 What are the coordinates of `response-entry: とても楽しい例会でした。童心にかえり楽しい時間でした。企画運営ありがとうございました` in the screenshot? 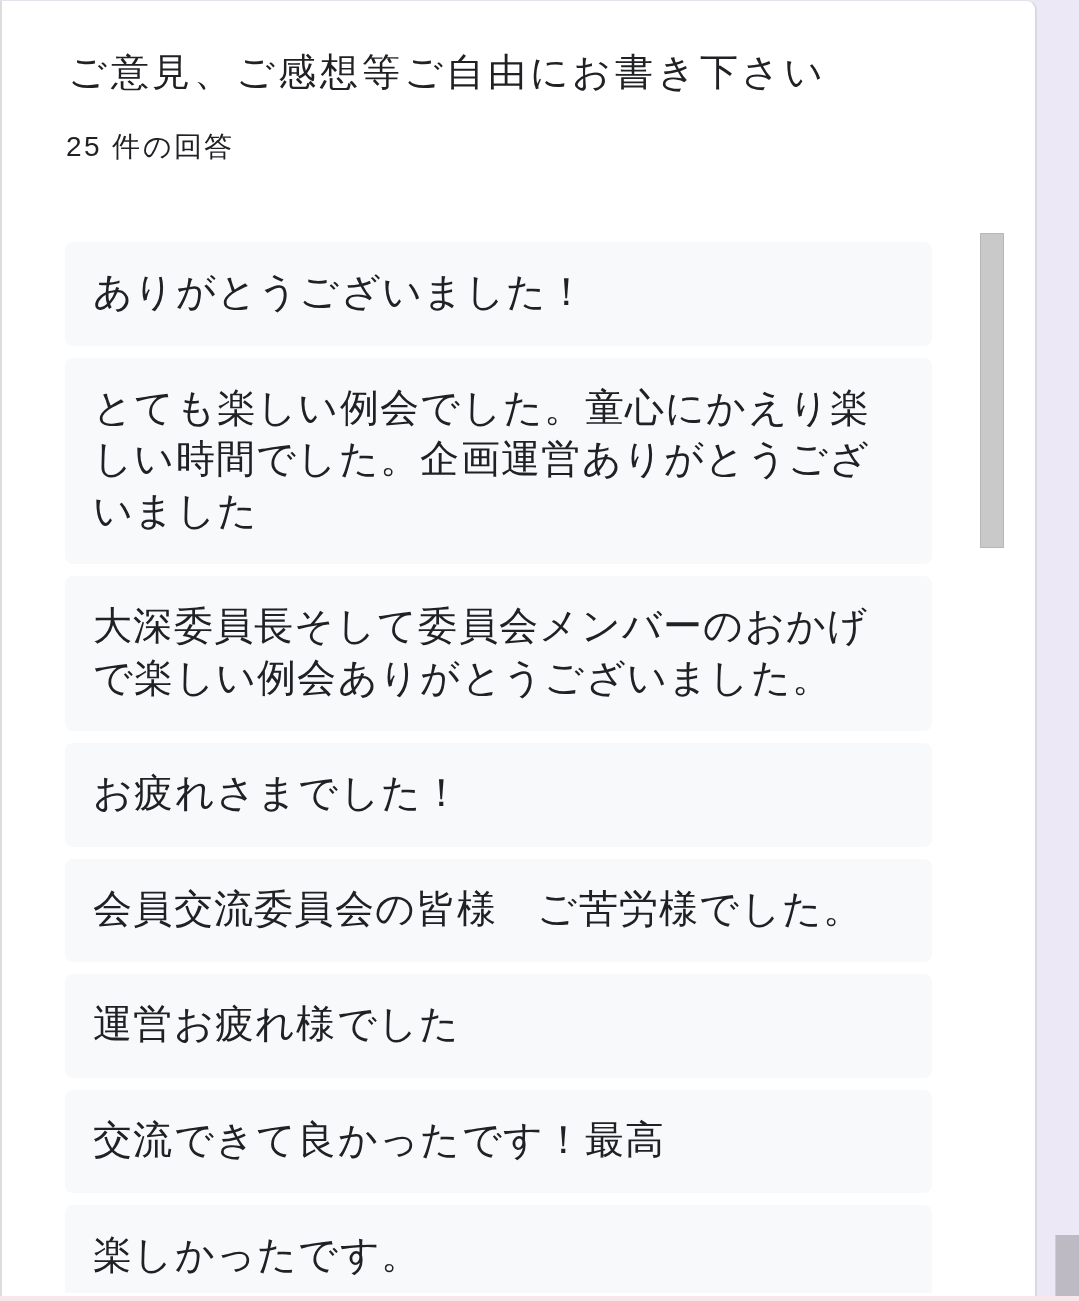 It's located at (498, 460).